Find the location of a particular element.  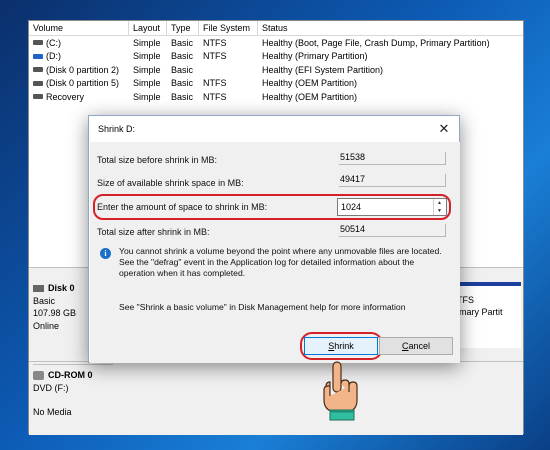

hand-pointer-icon is located at coordinates (340, 391).